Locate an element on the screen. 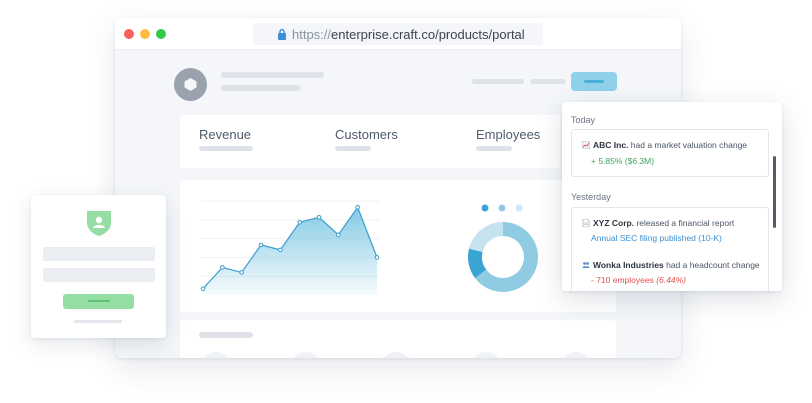 The height and width of the screenshot is (403, 812). chart-area-fill is located at coordinates (290, 251).